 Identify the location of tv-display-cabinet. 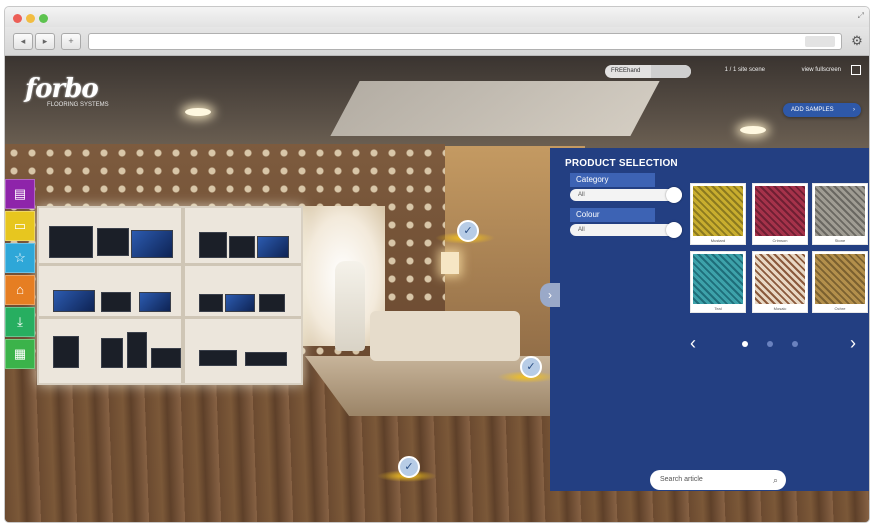
(170, 295).